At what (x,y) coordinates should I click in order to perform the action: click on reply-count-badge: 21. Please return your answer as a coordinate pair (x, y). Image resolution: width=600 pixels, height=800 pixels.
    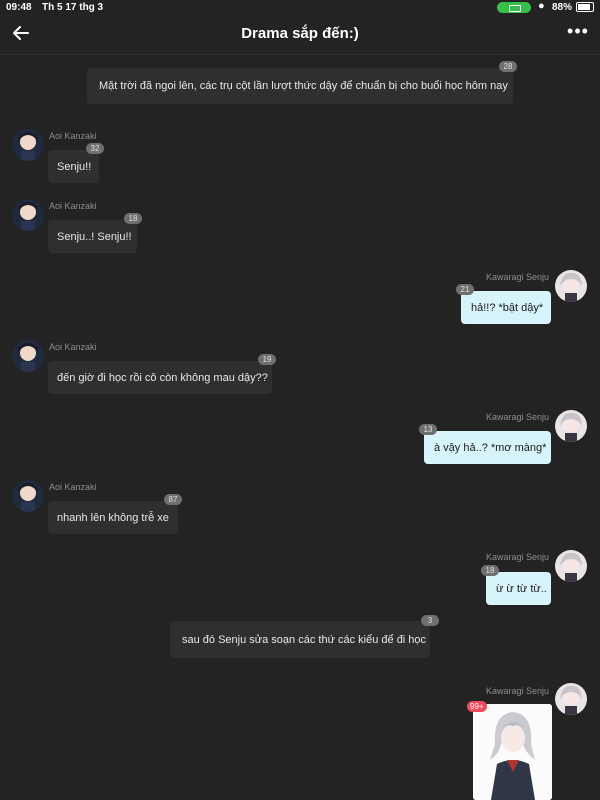
    Looking at the image, I should click on (465, 289).